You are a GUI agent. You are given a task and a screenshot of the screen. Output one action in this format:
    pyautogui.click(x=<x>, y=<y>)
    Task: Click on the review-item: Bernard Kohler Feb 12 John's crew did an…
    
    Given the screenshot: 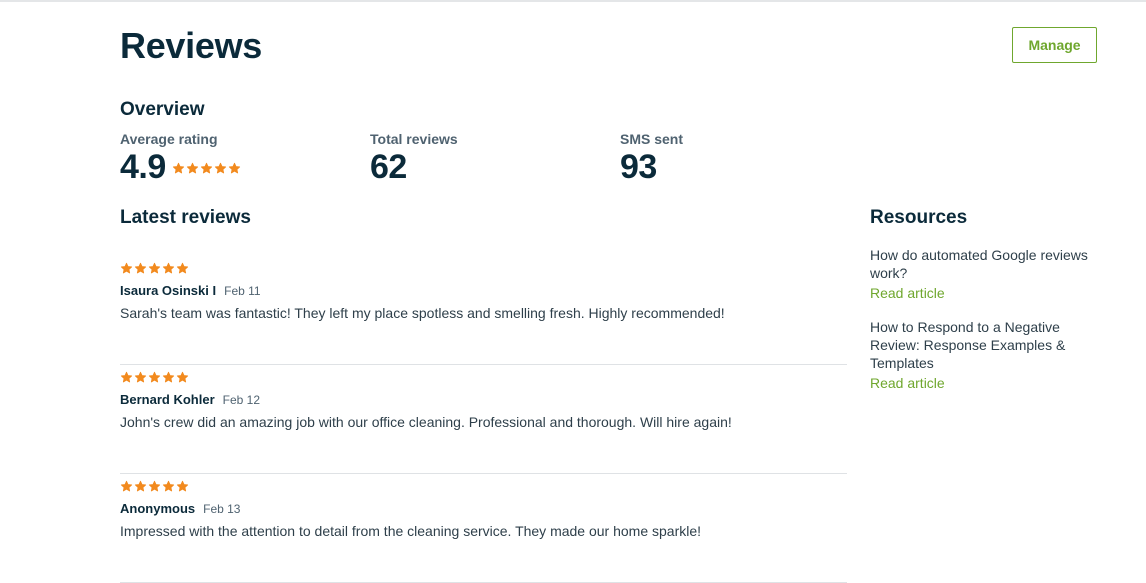 What is the action you would take?
    pyautogui.click(x=483, y=419)
    